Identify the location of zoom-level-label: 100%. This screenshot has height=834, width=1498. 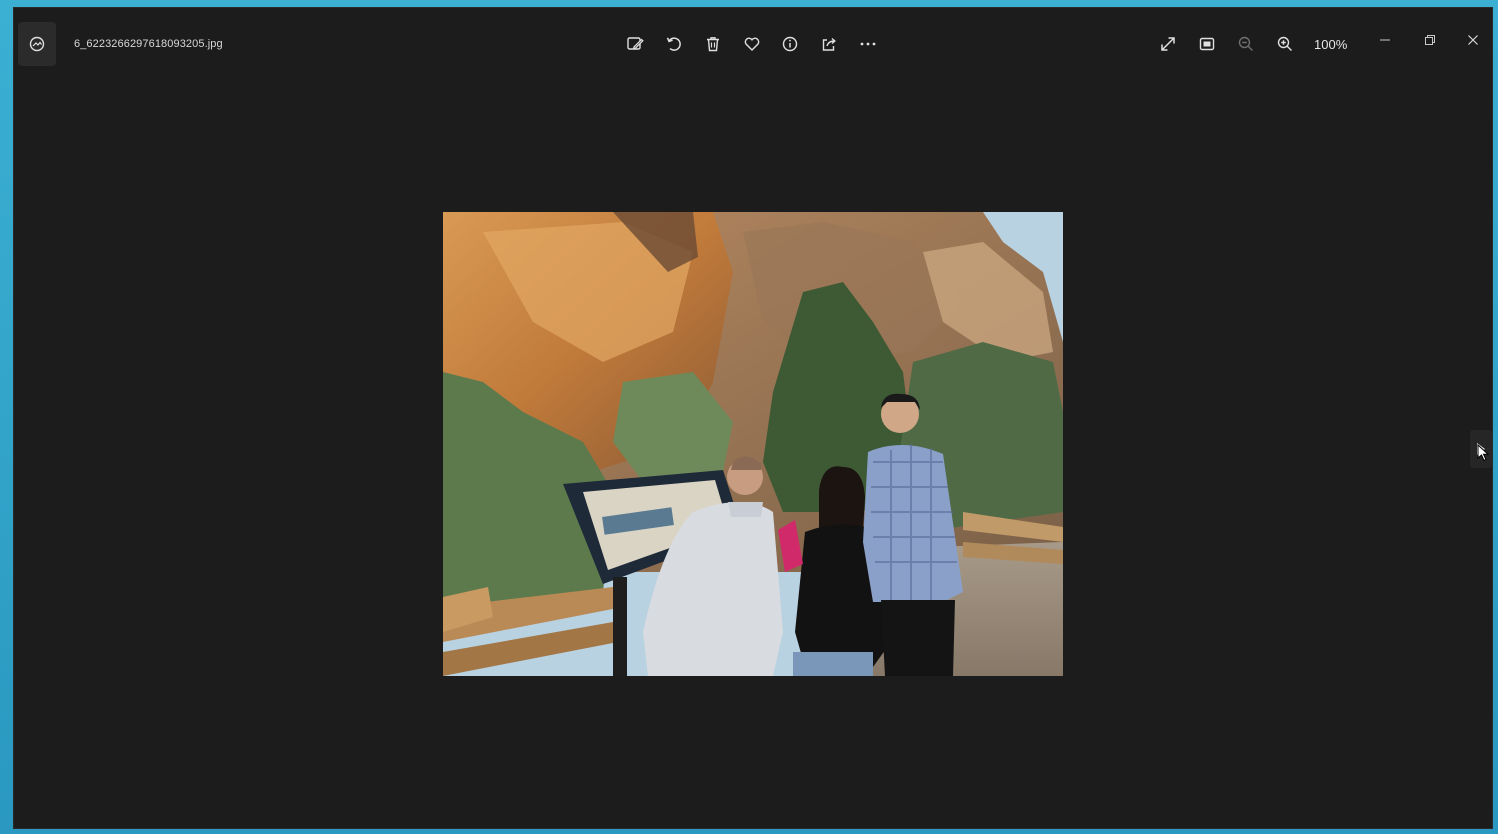
(1330, 44).